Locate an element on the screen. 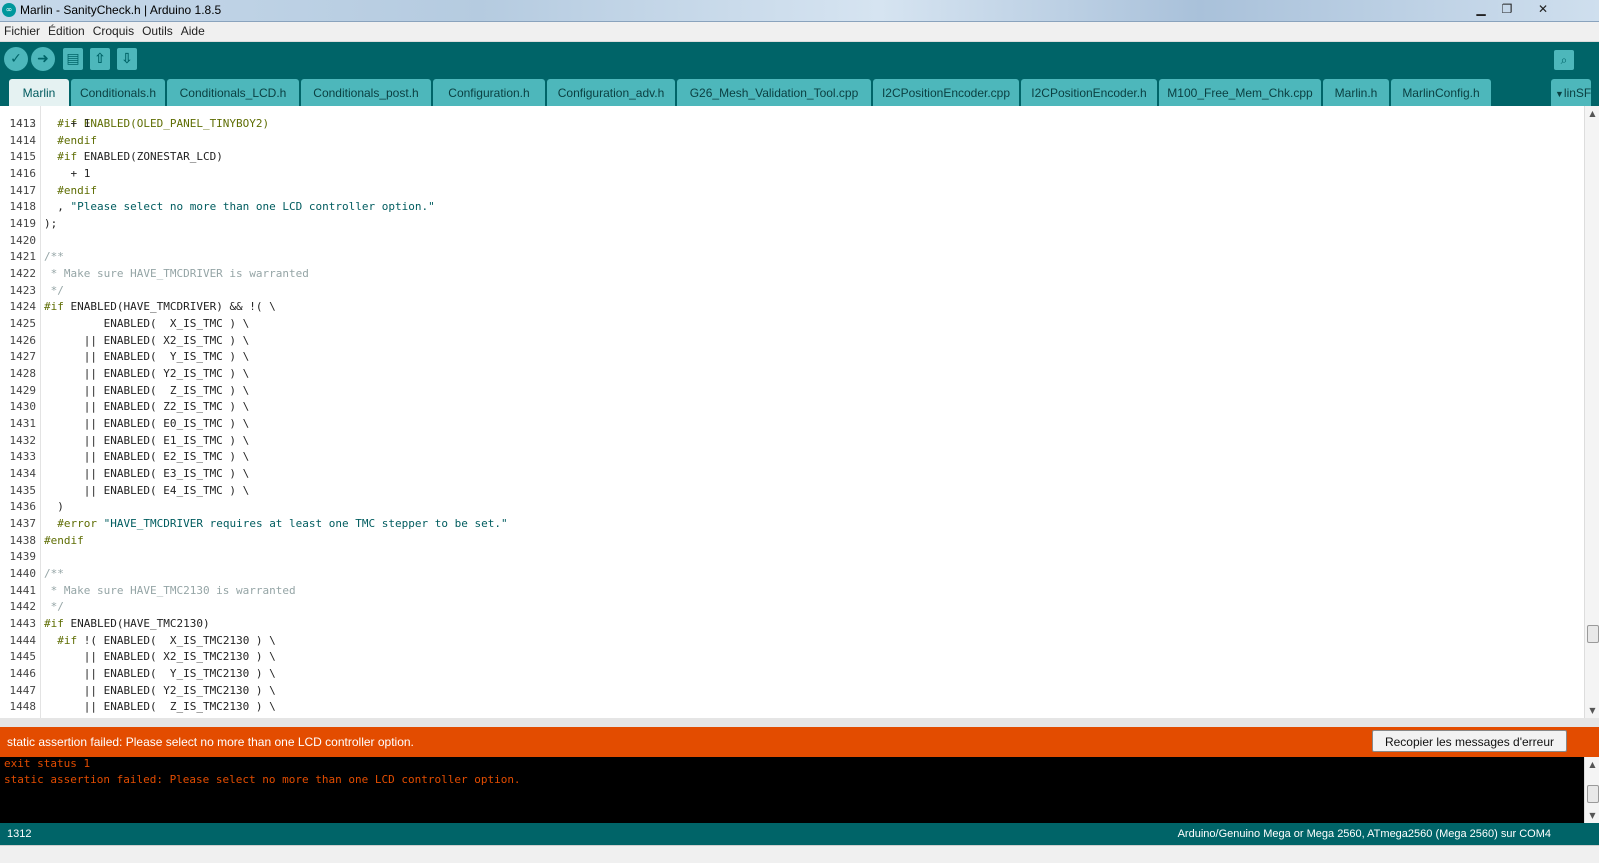 Image resolution: width=1599 pixels, height=863 pixels. tab-i2cpositionencoder-cpp: I2CPositionEncoder.cpp is located at coordinates (946, 92).